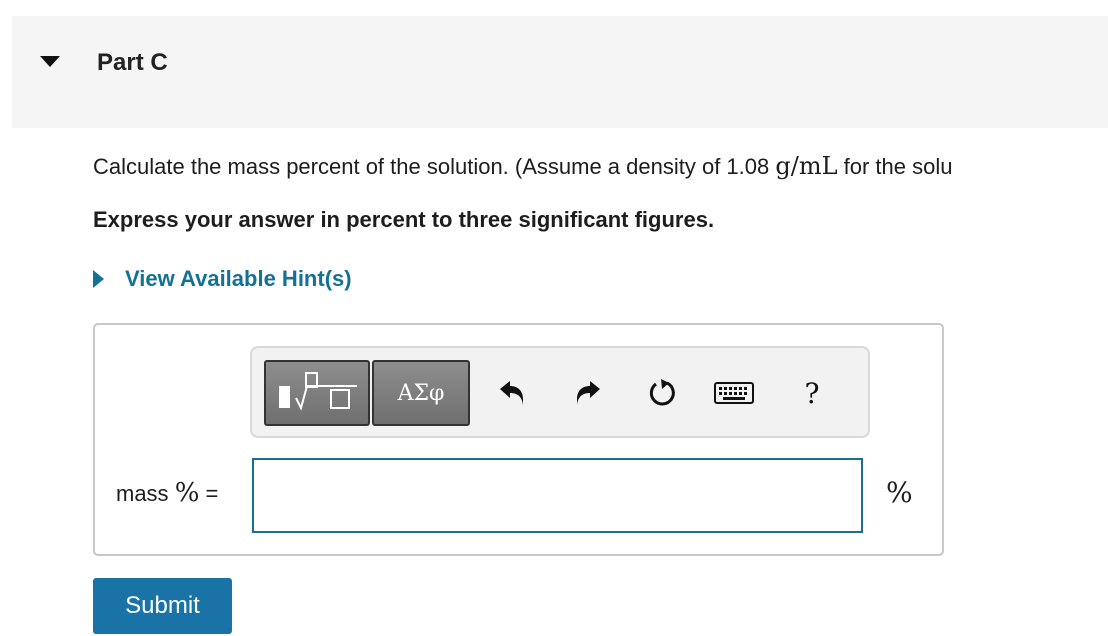  I want to click on math-toolbar: ΑΣφ ?, so click(560, 392).